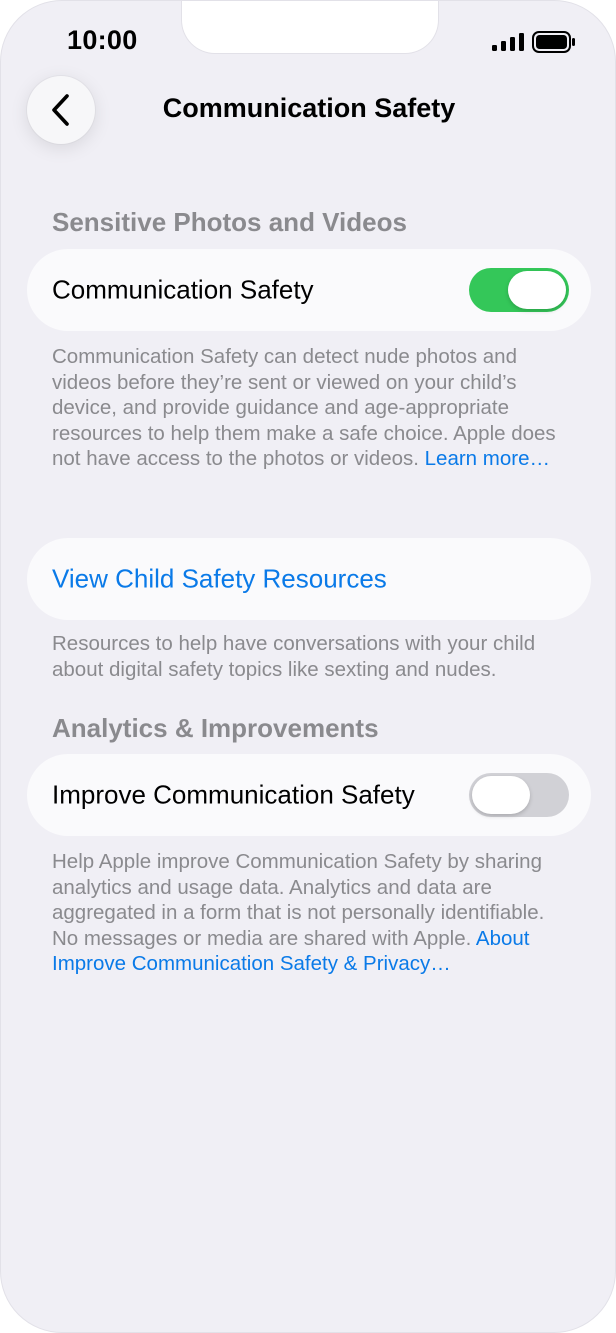 This screenshot has height=1333, width=616. I want to click on improve-communication-safety-row: Improve Communication Safety, so click(309, 795).